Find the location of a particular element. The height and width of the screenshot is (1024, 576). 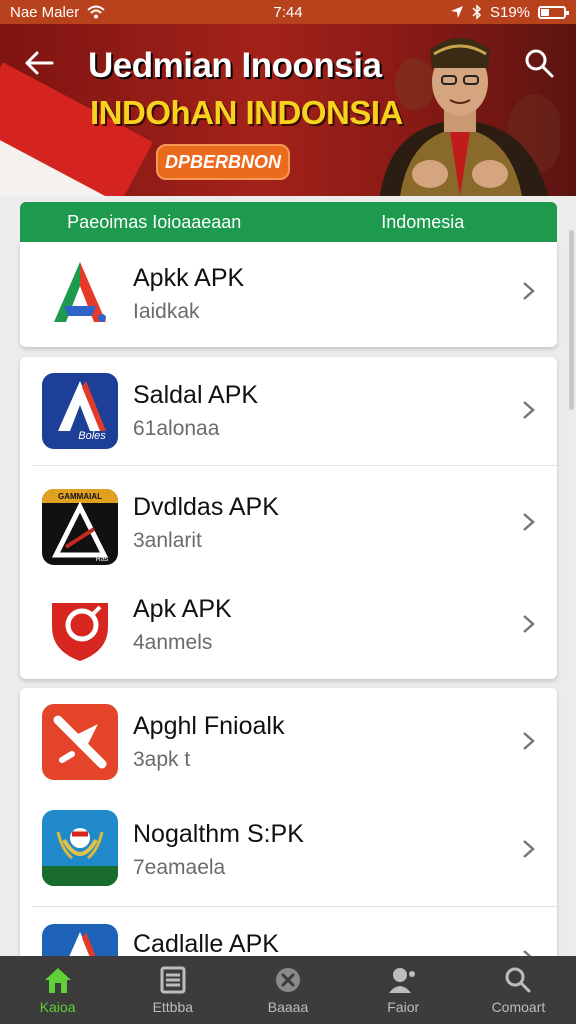

app-title: Dvdldas APK is located at coordinates (206, 507).